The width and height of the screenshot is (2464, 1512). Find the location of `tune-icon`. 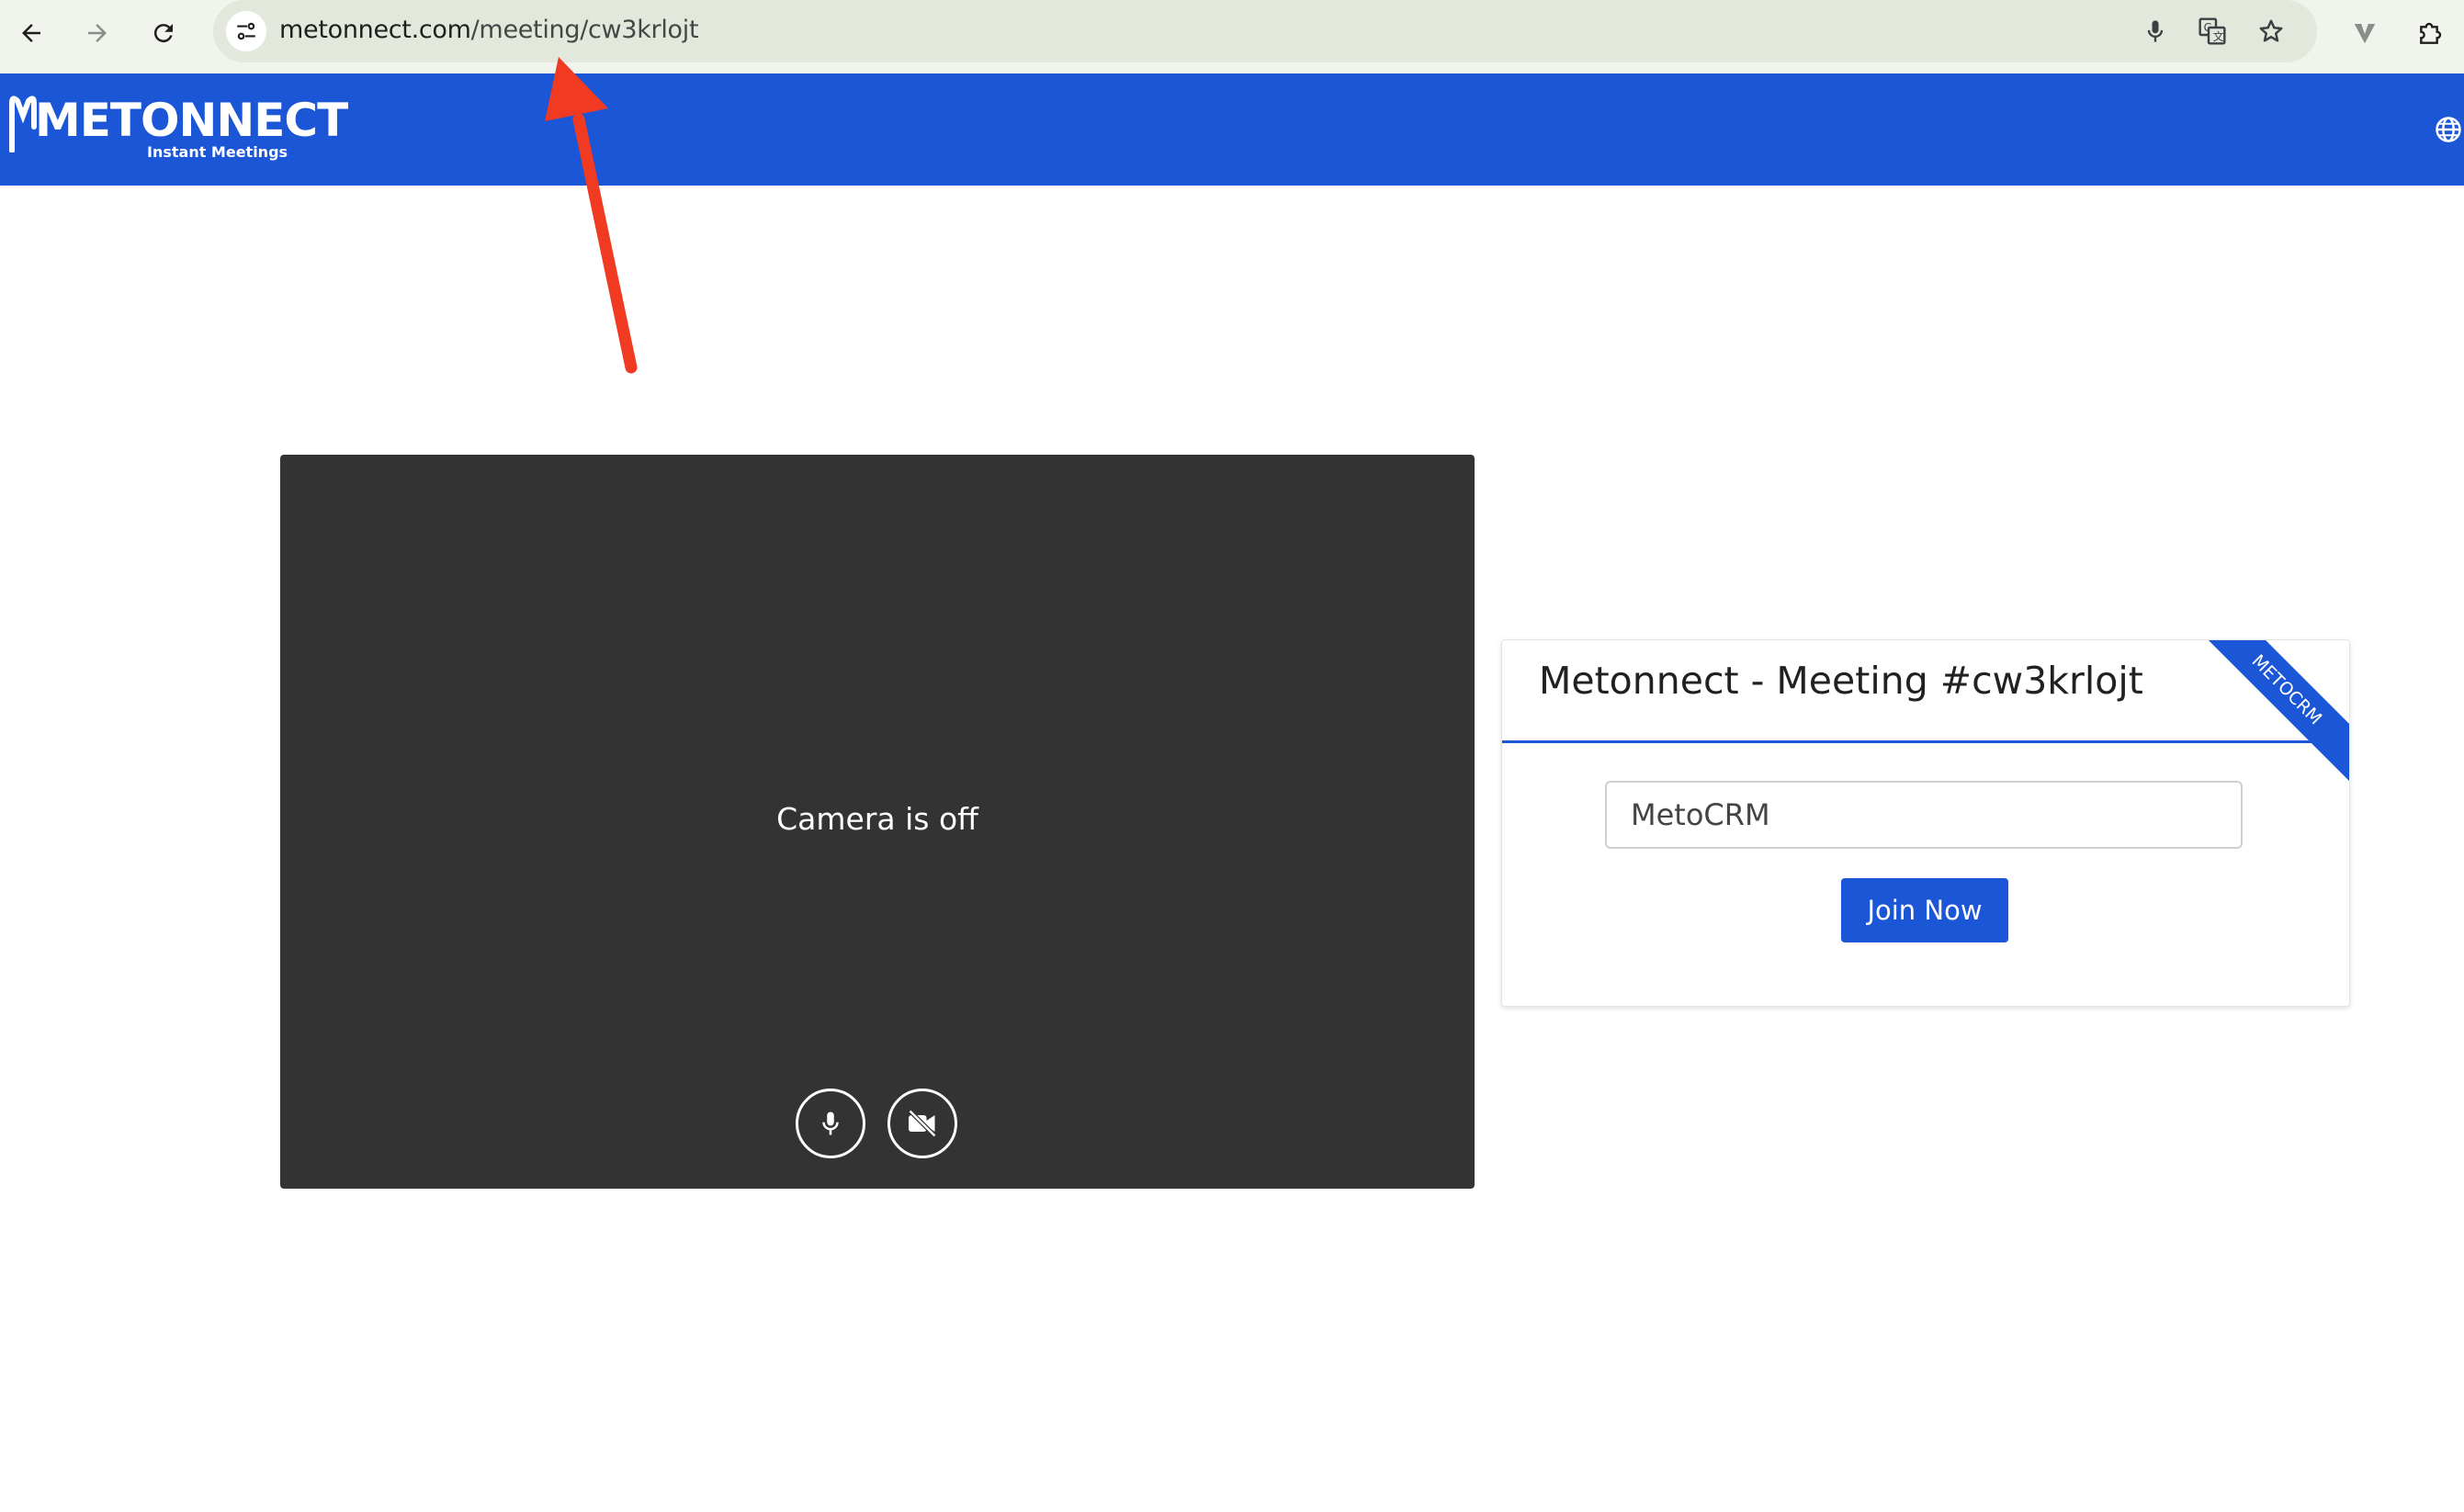

tune-icon is located at coordinates (246, 31).